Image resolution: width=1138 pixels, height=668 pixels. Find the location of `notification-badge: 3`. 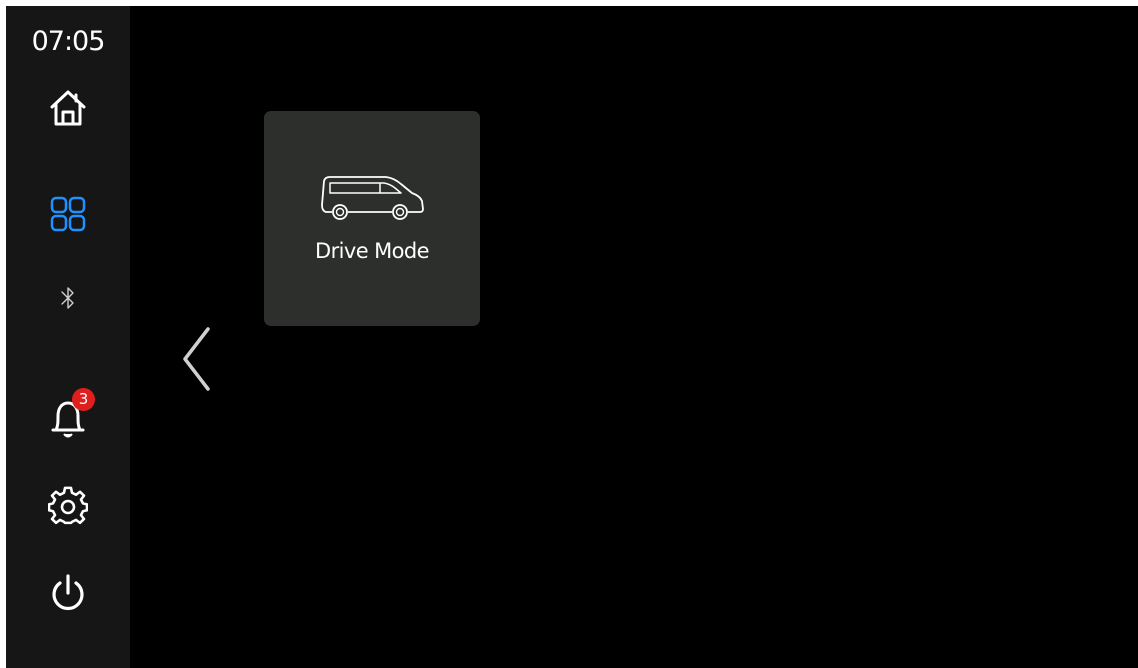

notification-badge: 3 is located at coordinates (83, 399).